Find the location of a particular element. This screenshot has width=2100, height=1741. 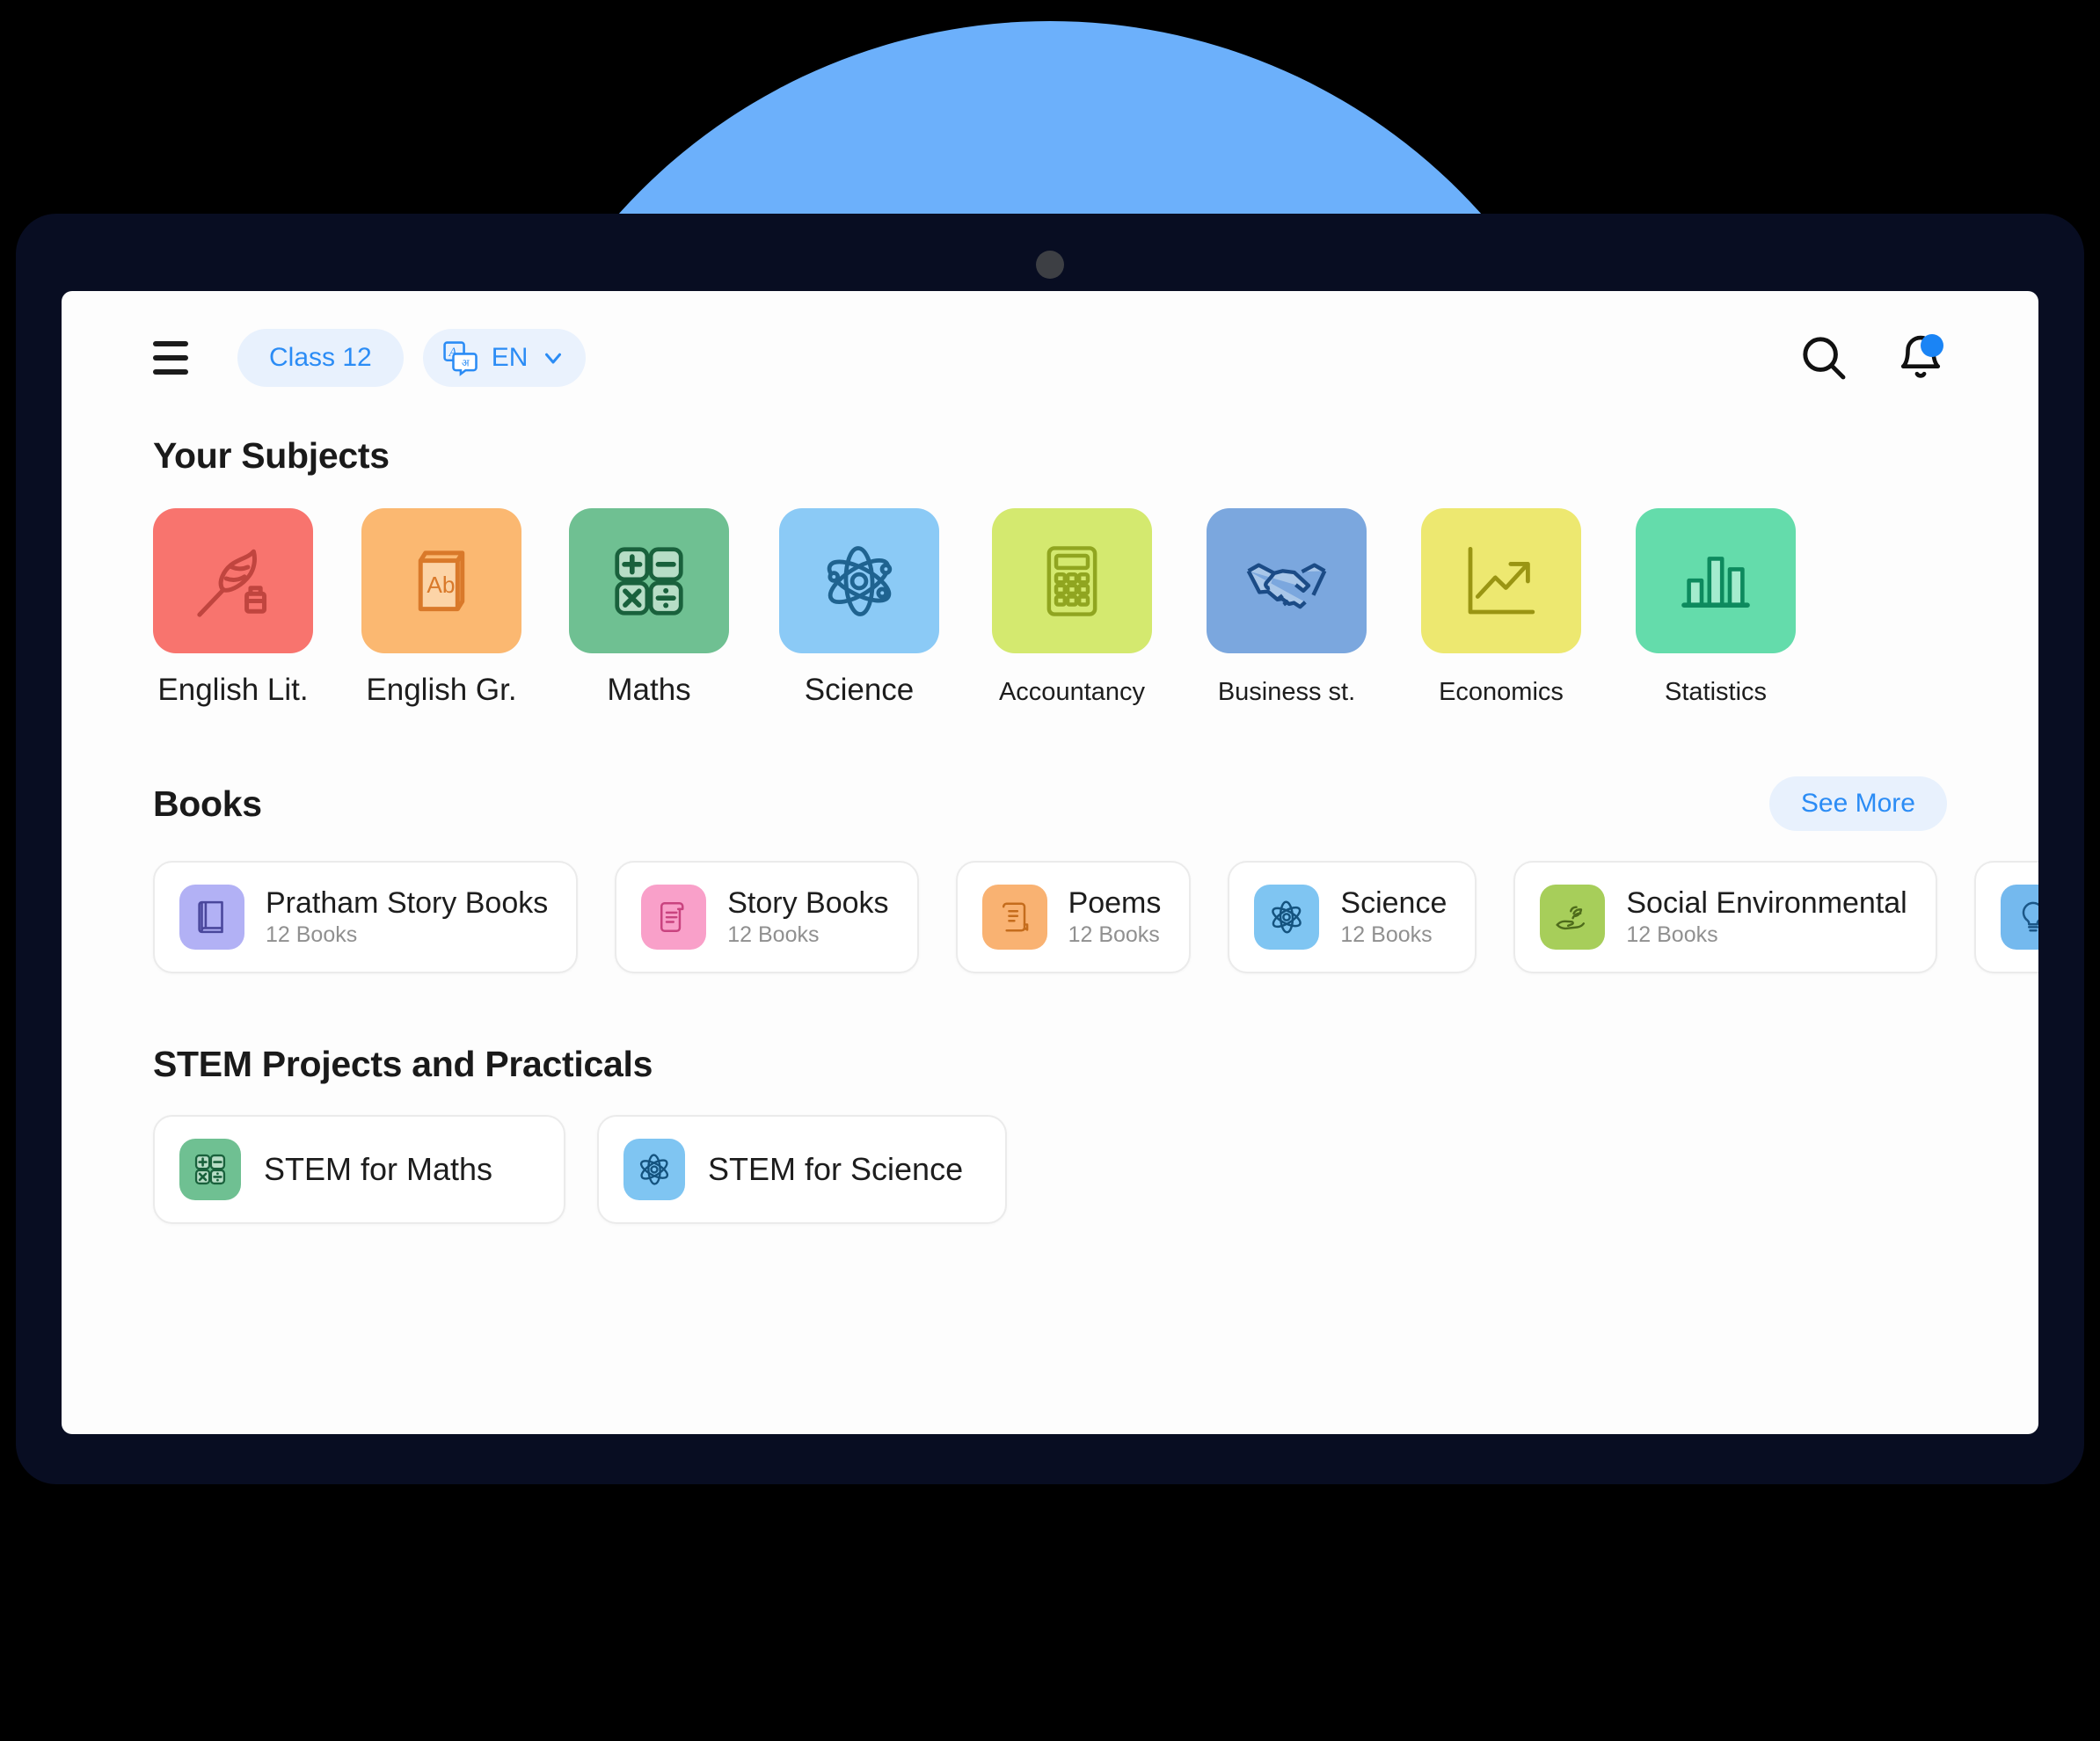

class-selector-label: Class 12 is located at coordinates (320, 357).